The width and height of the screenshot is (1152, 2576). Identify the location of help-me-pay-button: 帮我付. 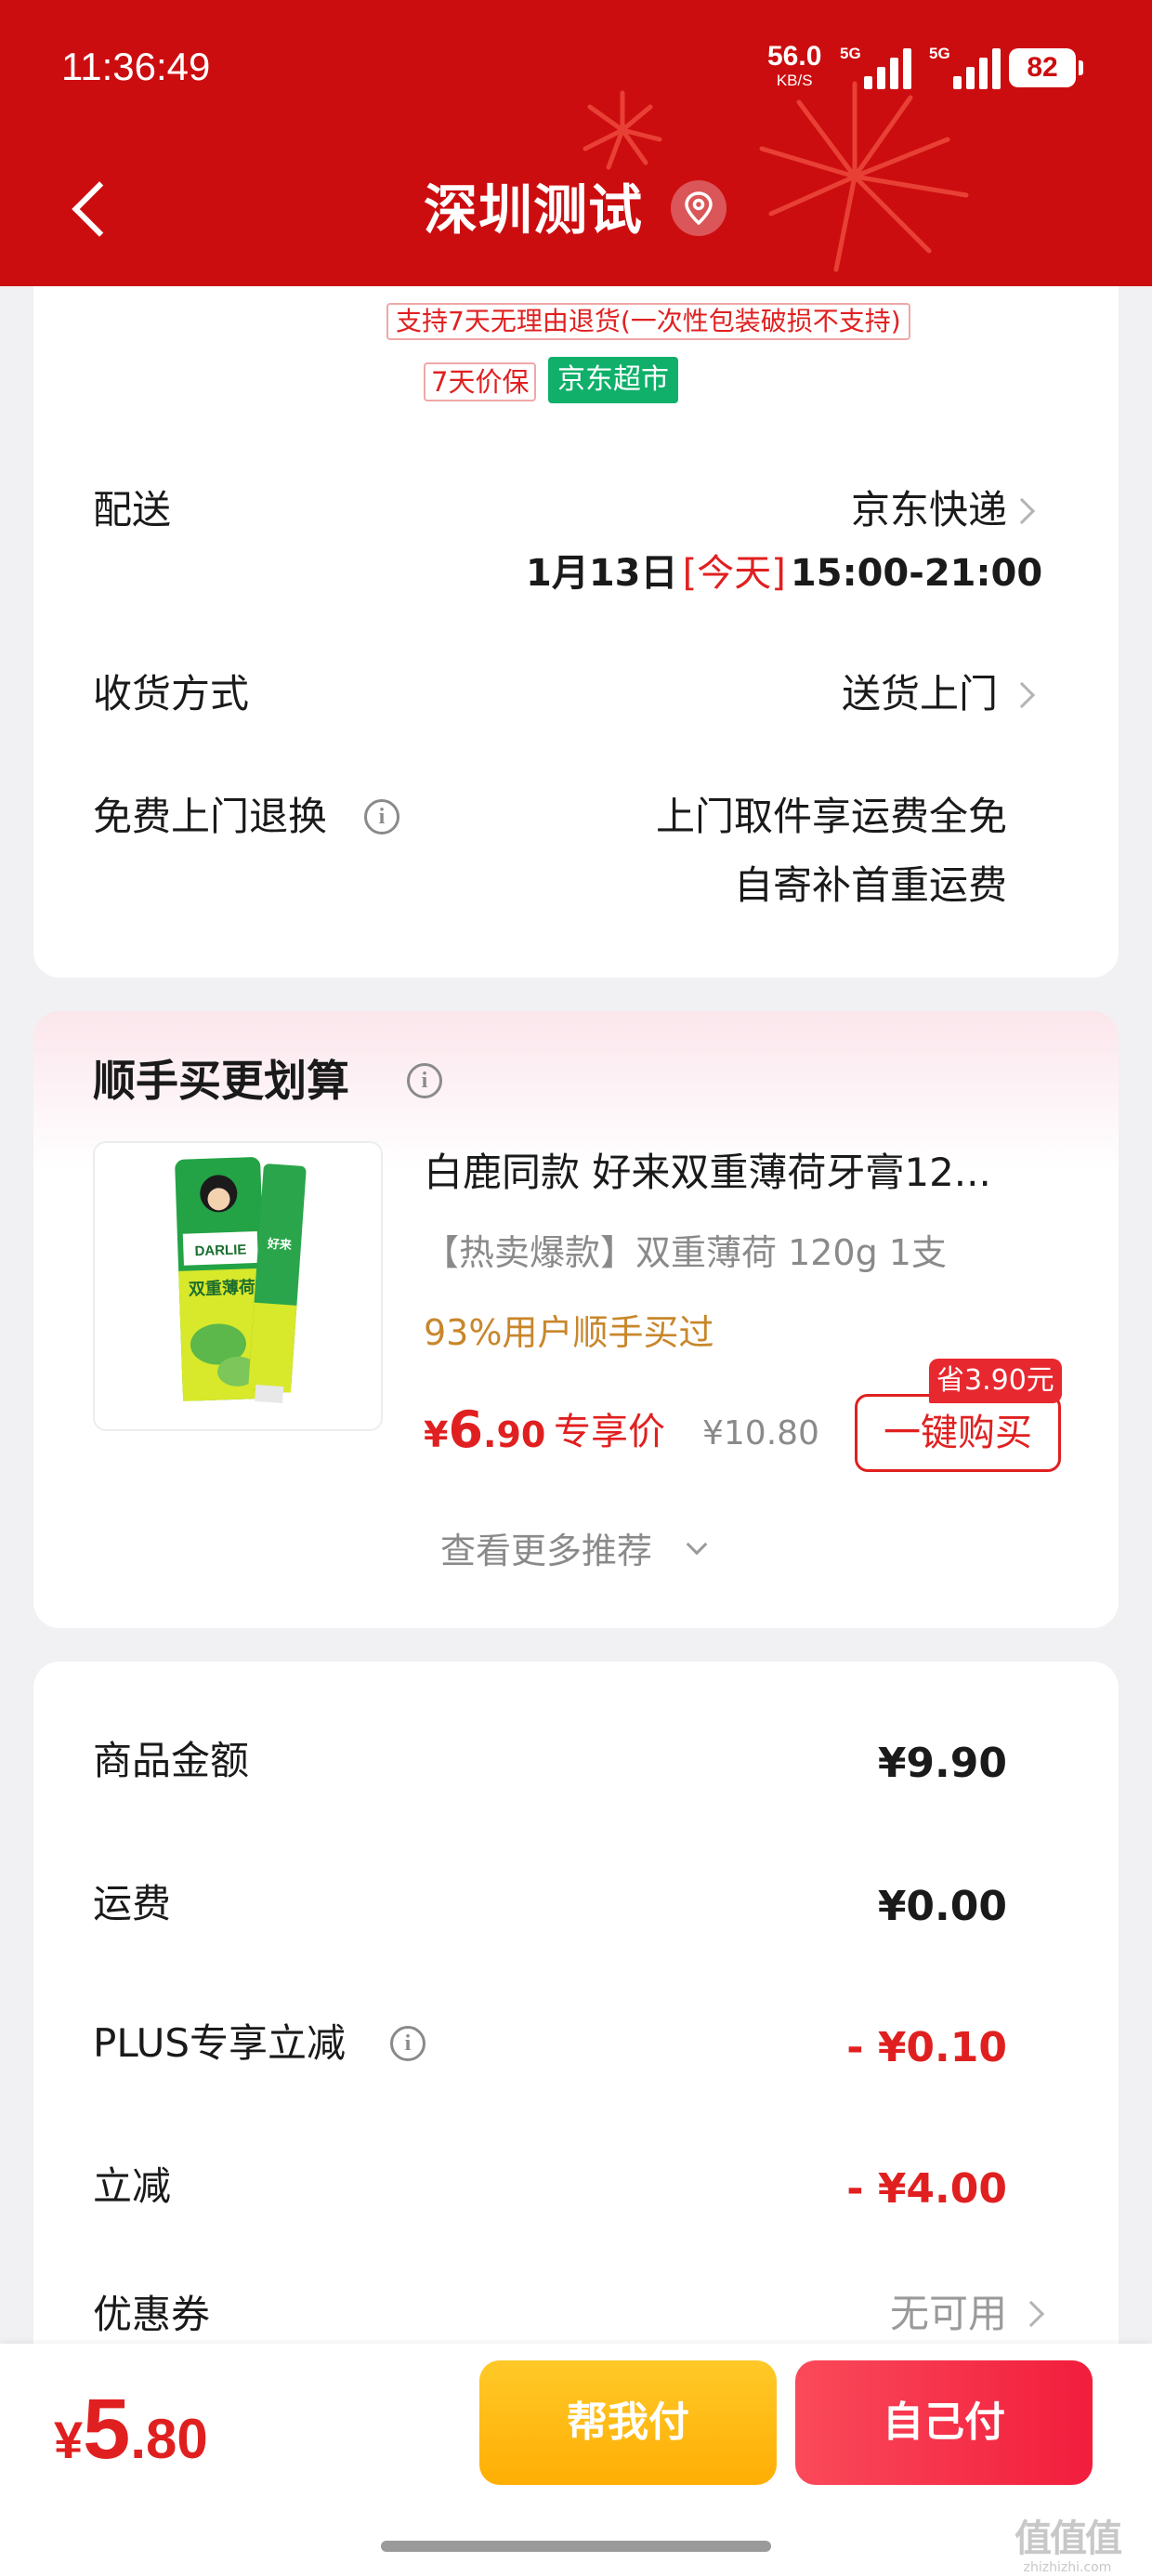
(628, 2422).